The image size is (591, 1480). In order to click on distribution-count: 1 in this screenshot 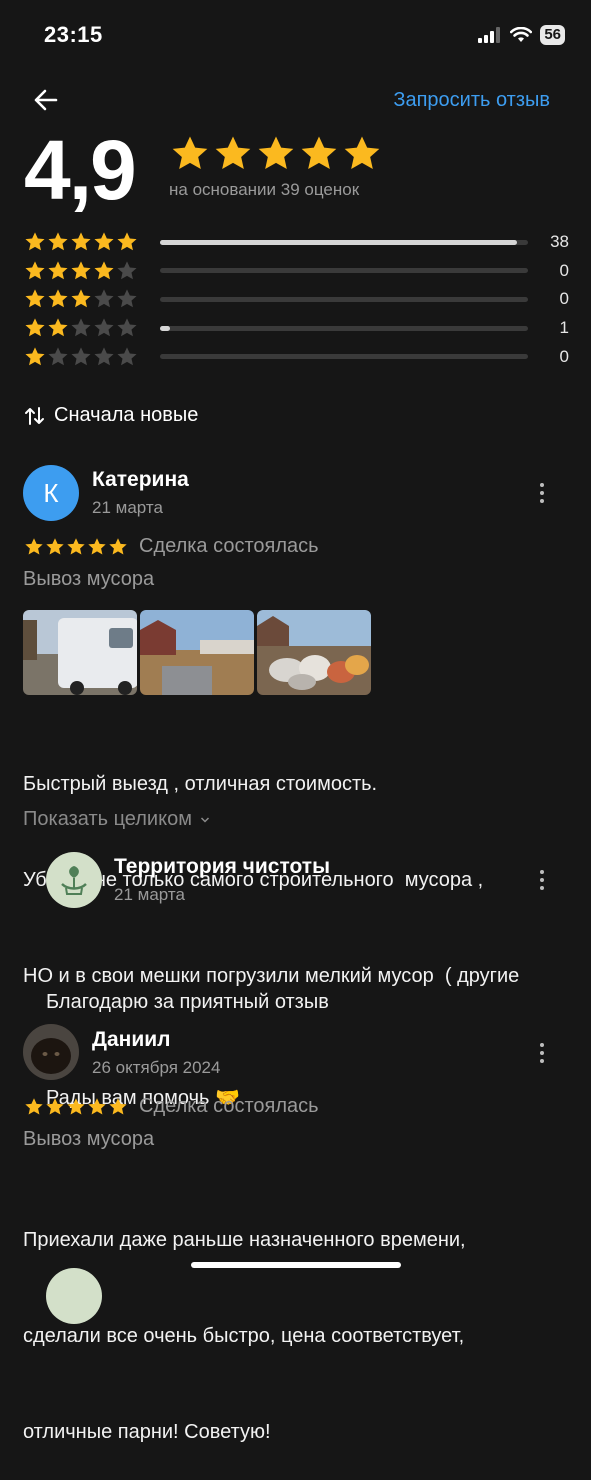, I will do `click(564, 328)`.